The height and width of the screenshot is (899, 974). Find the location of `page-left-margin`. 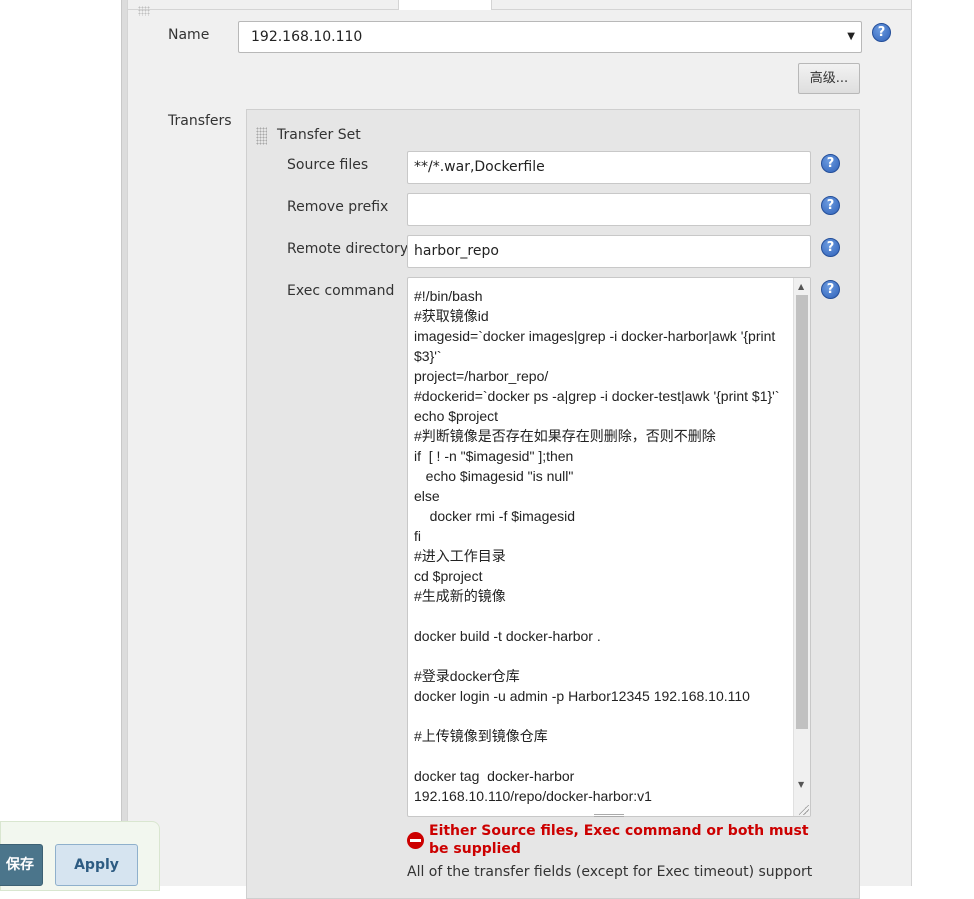

page-left-margin is located at coordinates (61, 443).